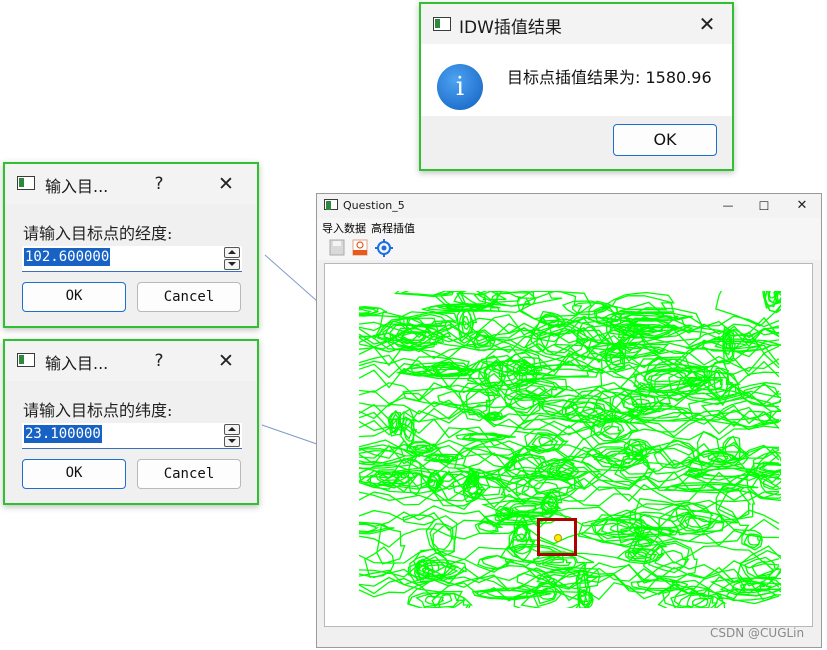  Describe the element at coordinates (569, 206) in the screenshot. I see `main-titlebar: Question_5 — ☐ ✕` at that location.